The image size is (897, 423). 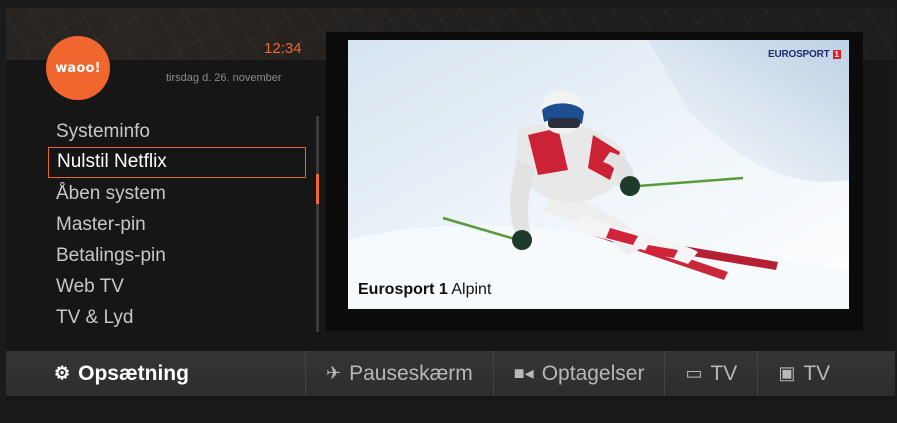 What do you see at coordinates (317, 224) in the screenshot?
I see `menu-scrollbar` at bounding box center [317, 224].